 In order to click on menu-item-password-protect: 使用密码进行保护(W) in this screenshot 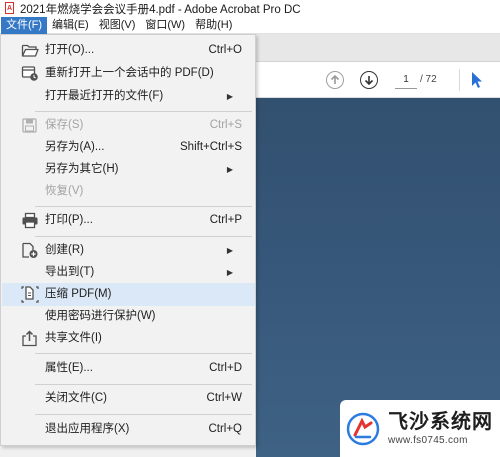, I will do `click(128, 316)`.